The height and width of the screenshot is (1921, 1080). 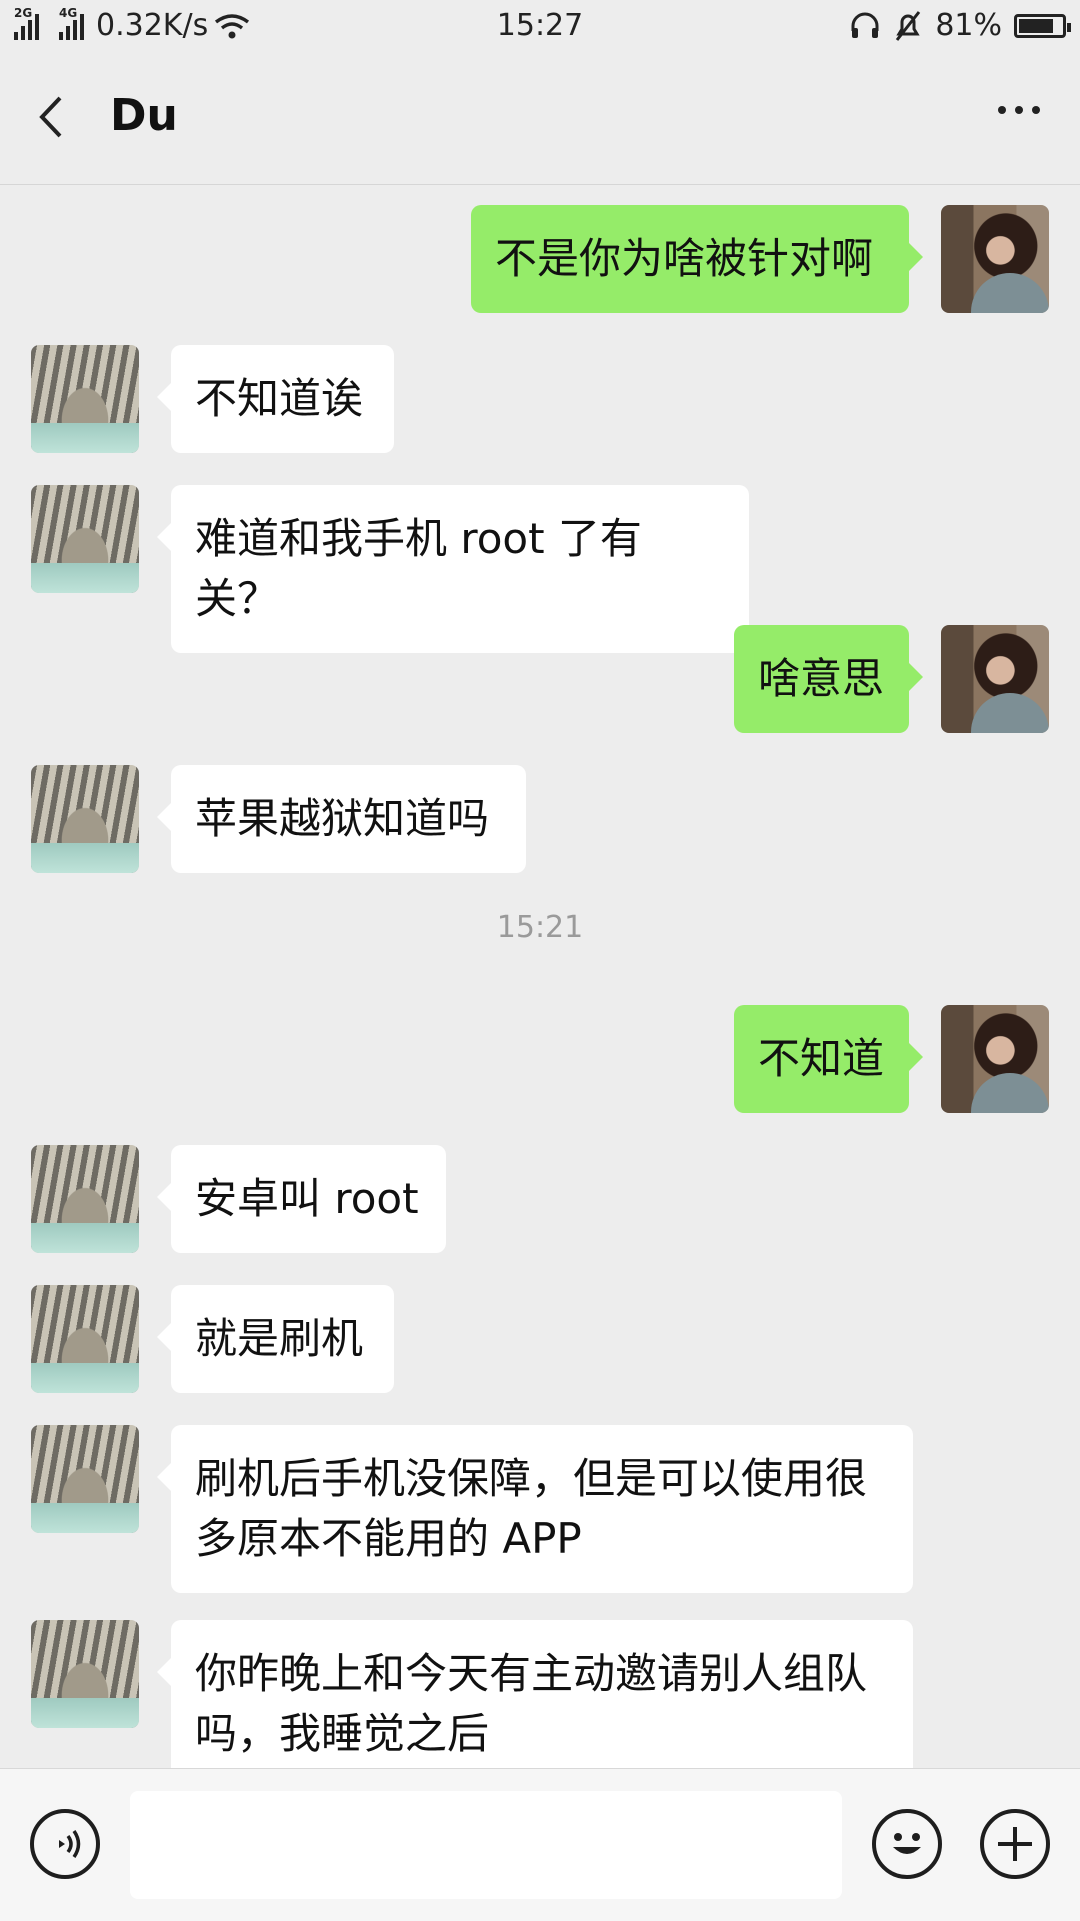 What do you see at coordinates (865, 25) in the screenshot?
I see `headset-icon` at bounding box center [865, 25].